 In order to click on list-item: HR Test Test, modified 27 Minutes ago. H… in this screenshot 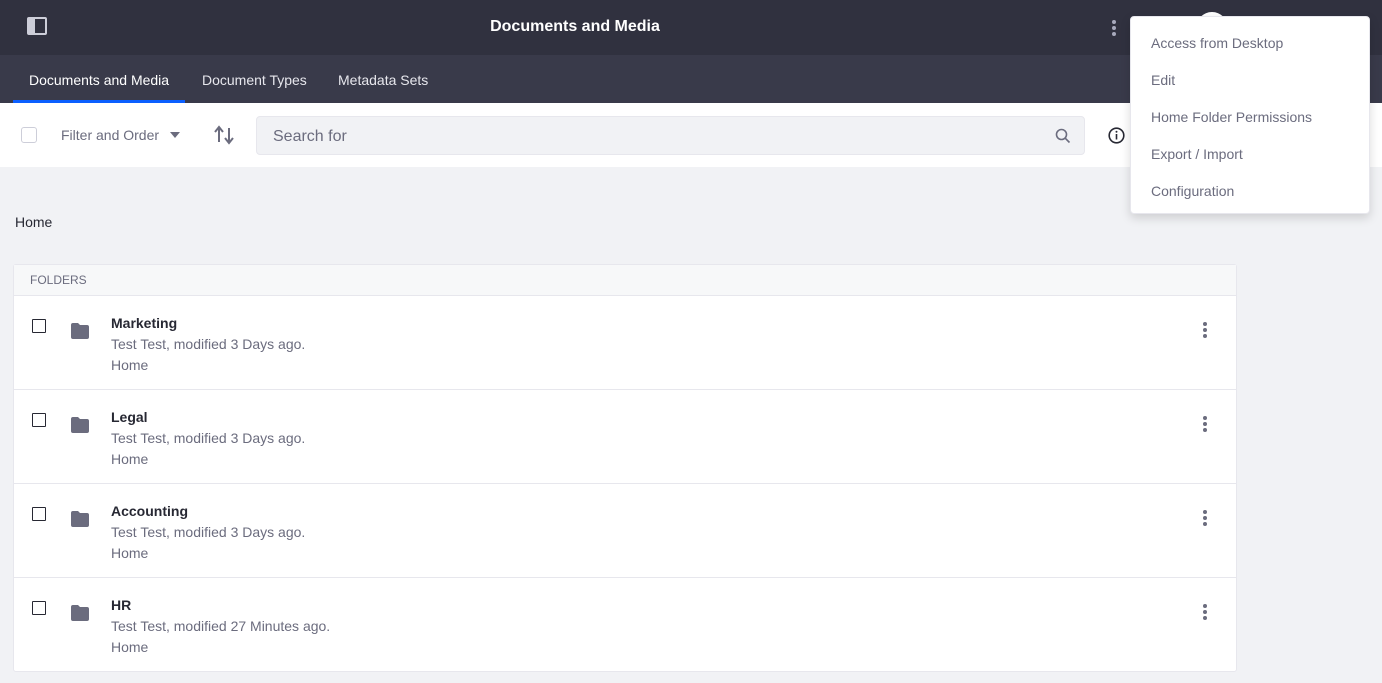, I will do `click(625, 625)`.